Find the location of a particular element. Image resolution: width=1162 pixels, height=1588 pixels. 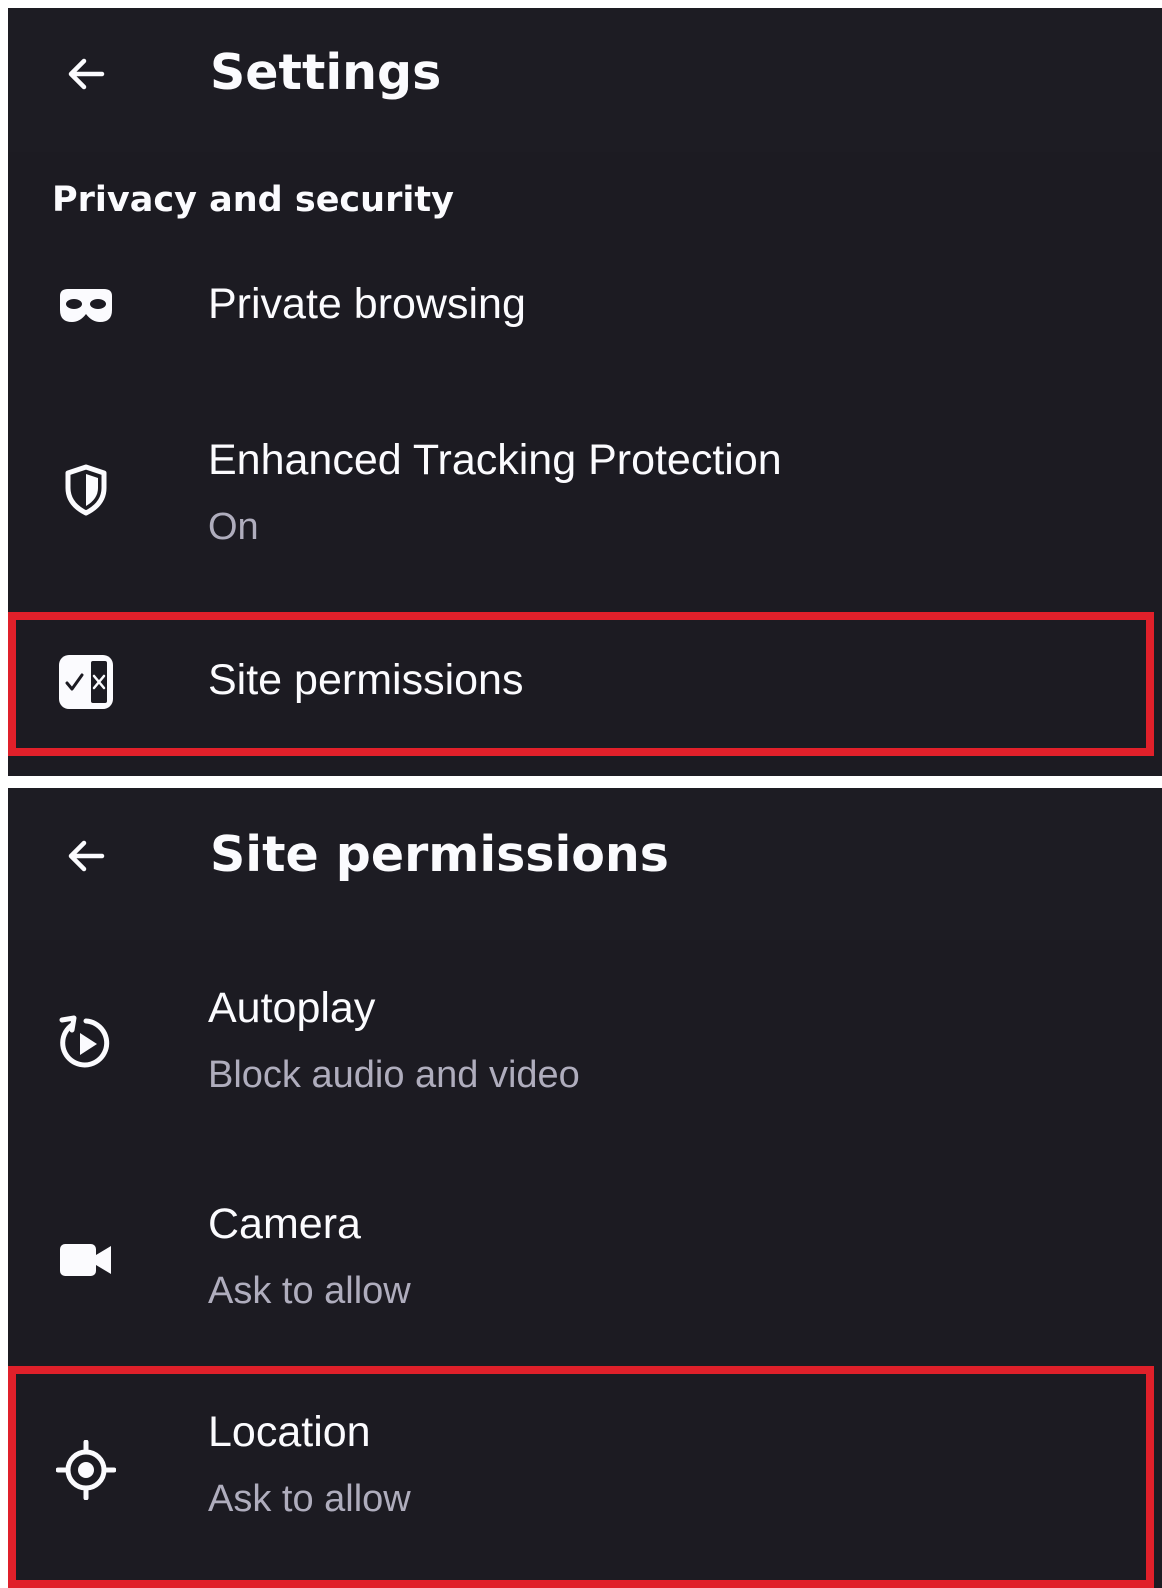

permission-item-location: Location Ask to allow is located at coordinates (585, 1478).